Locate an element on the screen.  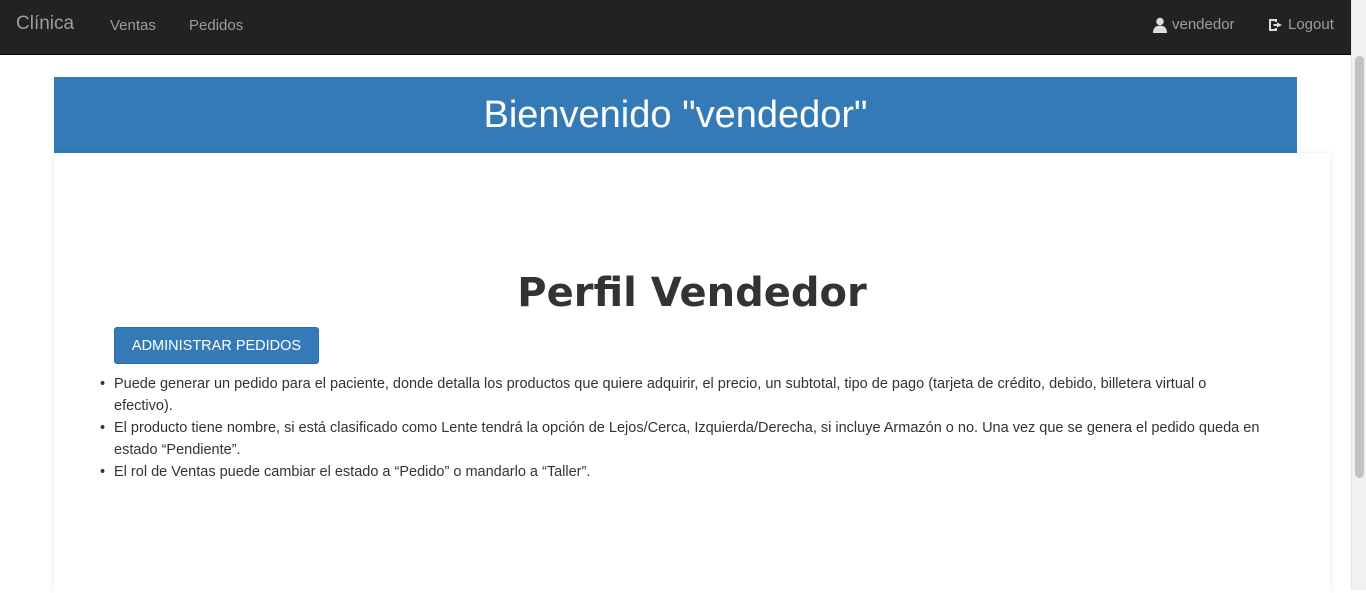
user-menu-link: vendedor is located at coordinates (1193, 24).